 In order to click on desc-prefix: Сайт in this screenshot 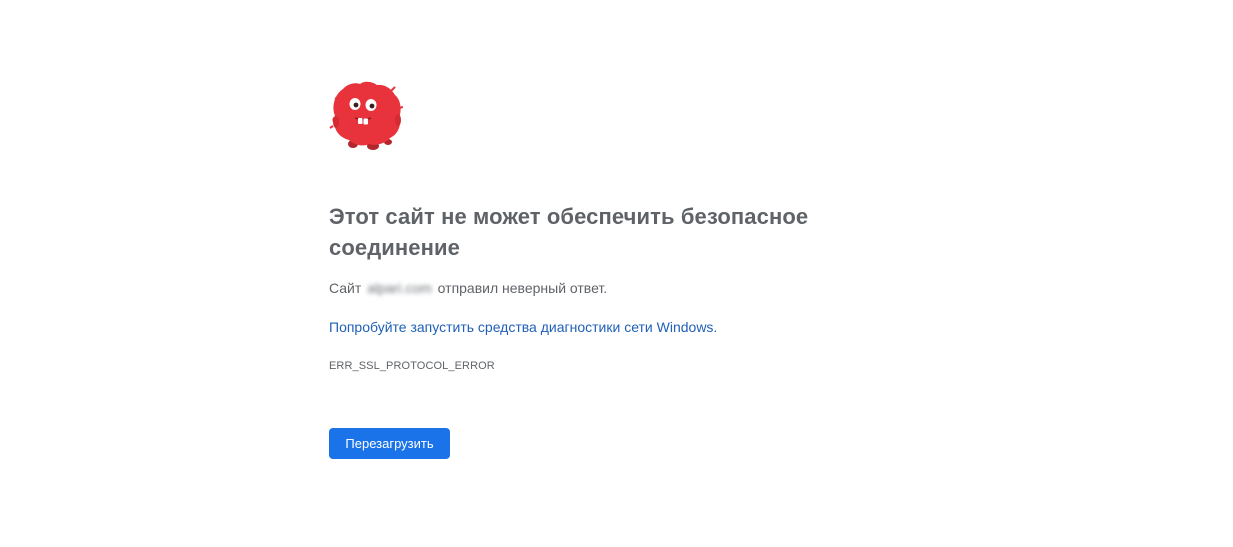, I will do `click(345, 288)`.